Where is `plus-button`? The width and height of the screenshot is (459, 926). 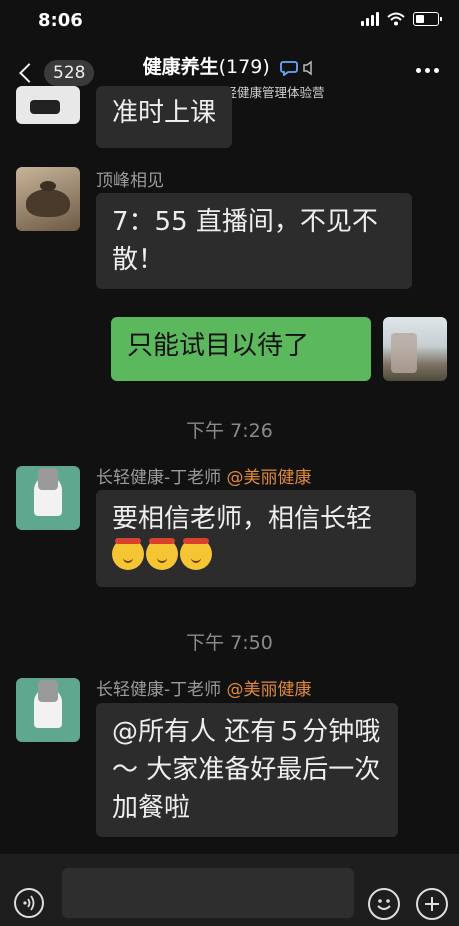
plus-button is located at coordinates (432, 904).